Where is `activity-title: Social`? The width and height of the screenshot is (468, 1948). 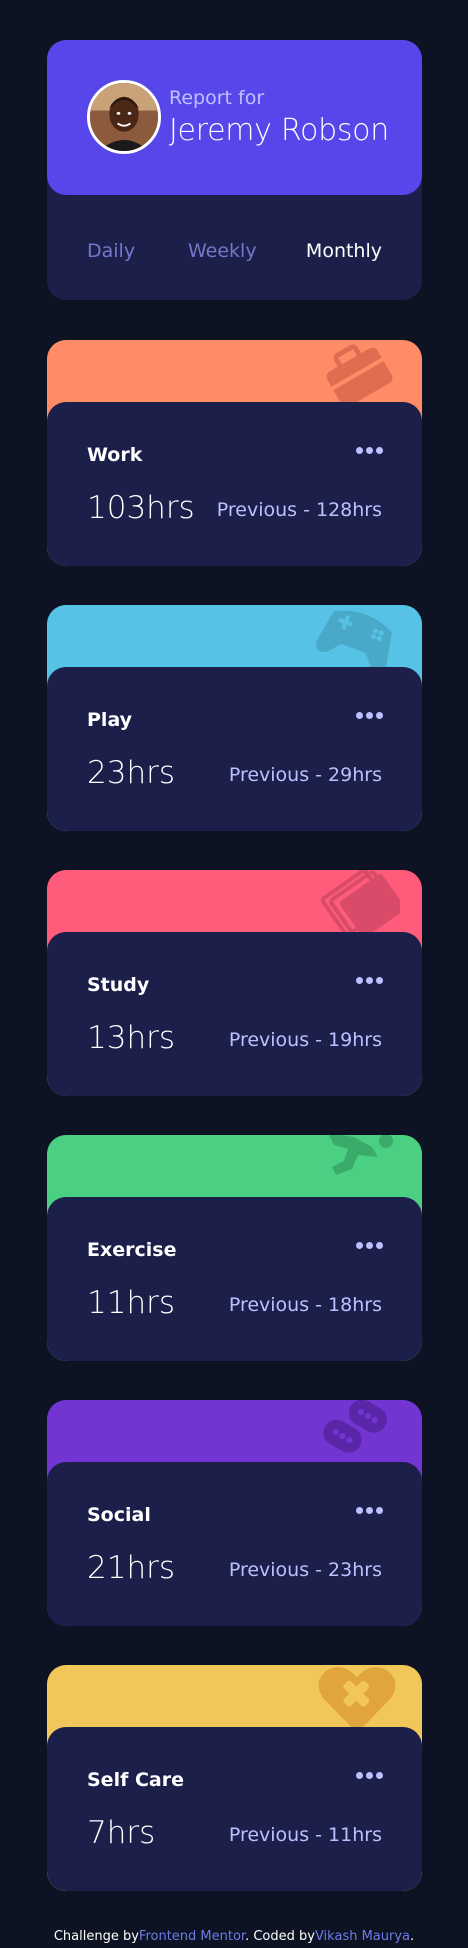
activity-title: Social is located at coordinates (119, 1515).